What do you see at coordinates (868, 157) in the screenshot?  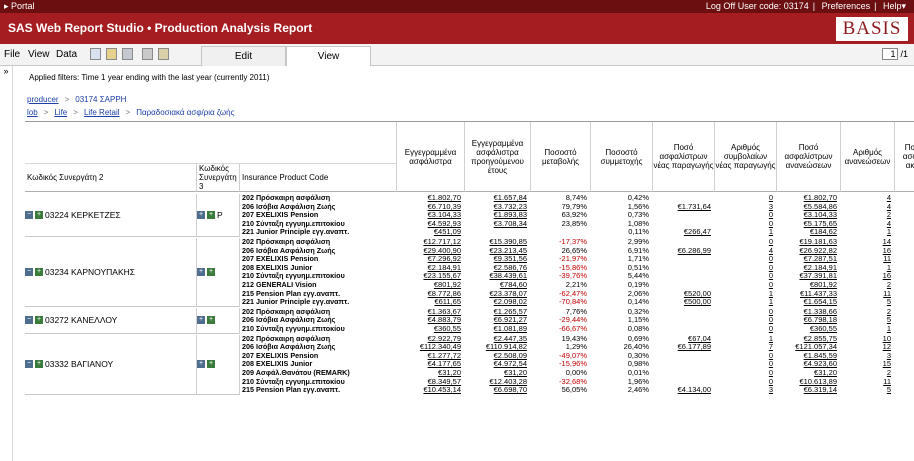 I see `column-header: Αριθμός ανανεώσεων` at bounding box center [868, 157].